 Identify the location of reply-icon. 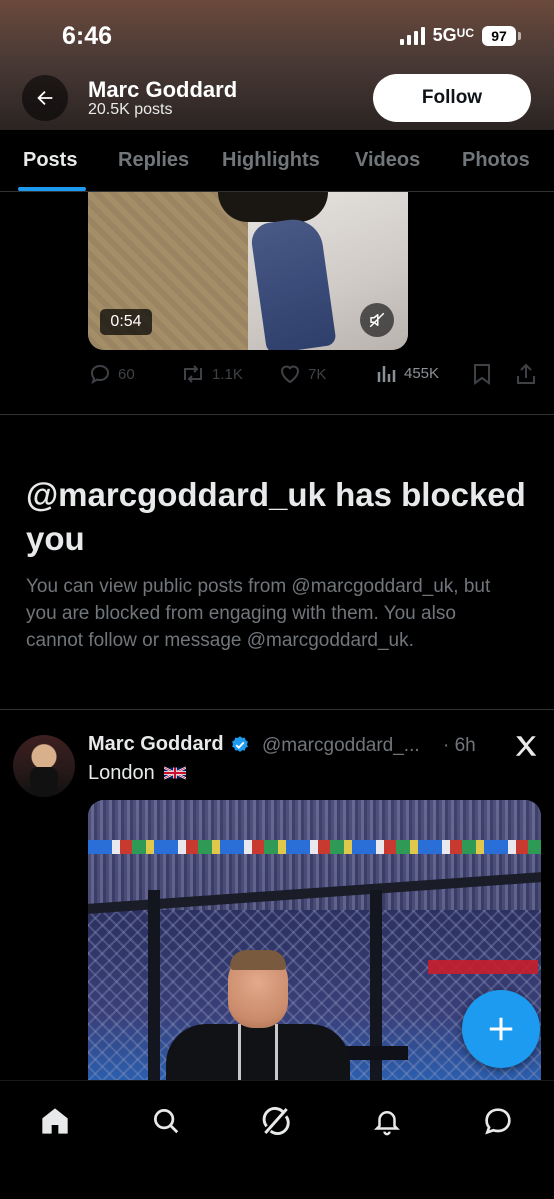
(100, 374).